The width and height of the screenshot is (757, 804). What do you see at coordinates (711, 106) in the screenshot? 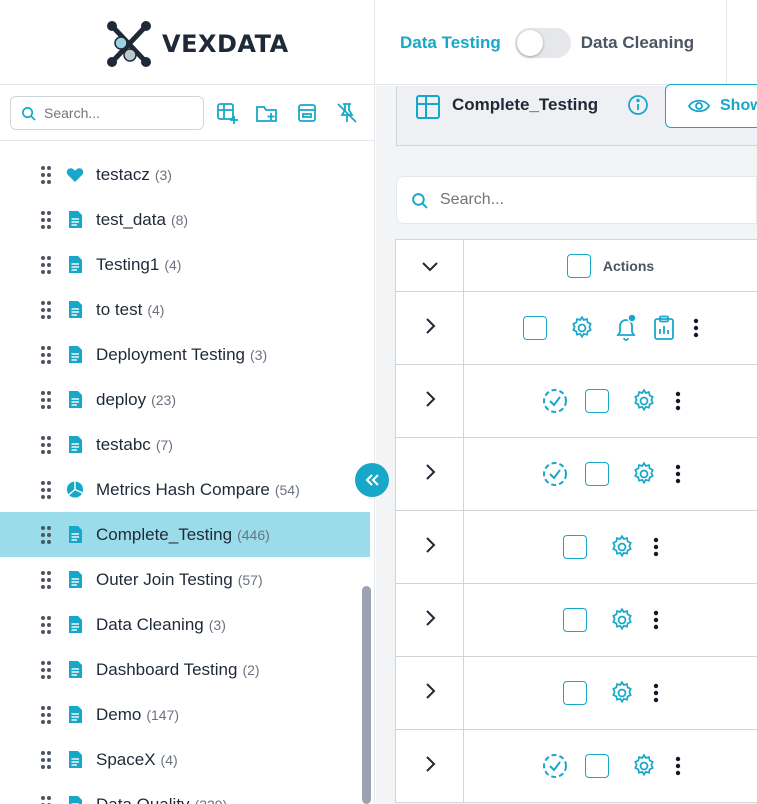
I see `show-button: Show` at bounding box center [711, 106].